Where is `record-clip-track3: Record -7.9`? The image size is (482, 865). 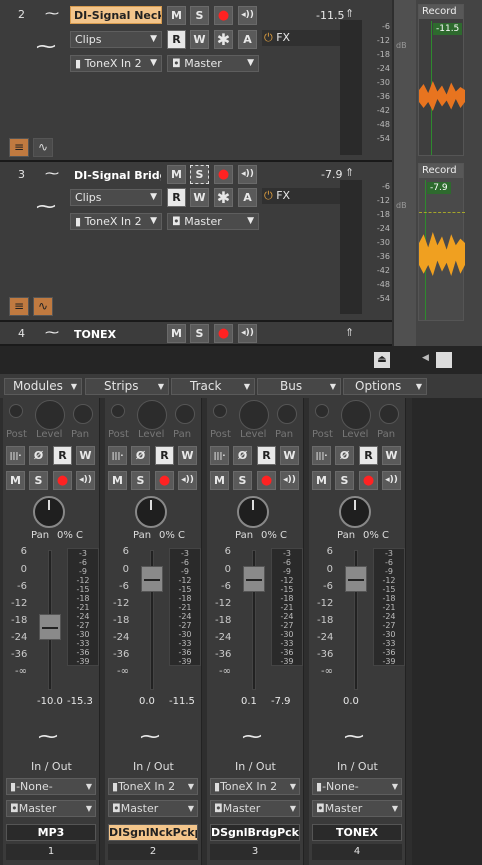
record-clip-track3: Record -7.9 is located at coordinates (441, 242).